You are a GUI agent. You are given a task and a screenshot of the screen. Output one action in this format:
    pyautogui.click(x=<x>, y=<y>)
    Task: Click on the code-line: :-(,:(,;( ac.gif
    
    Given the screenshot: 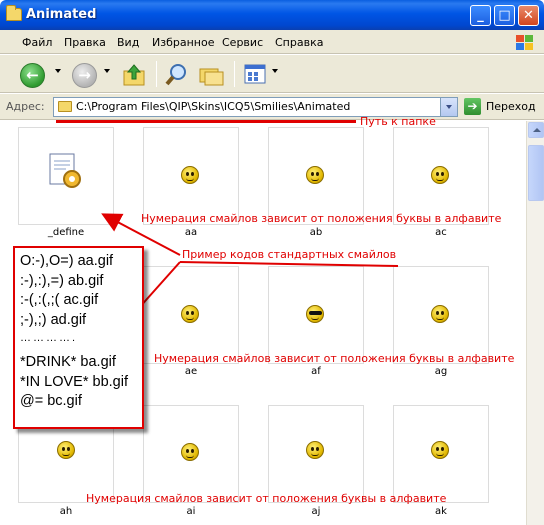 What is the action you would take?
    pyautogui.click(x=59, y=300)
    